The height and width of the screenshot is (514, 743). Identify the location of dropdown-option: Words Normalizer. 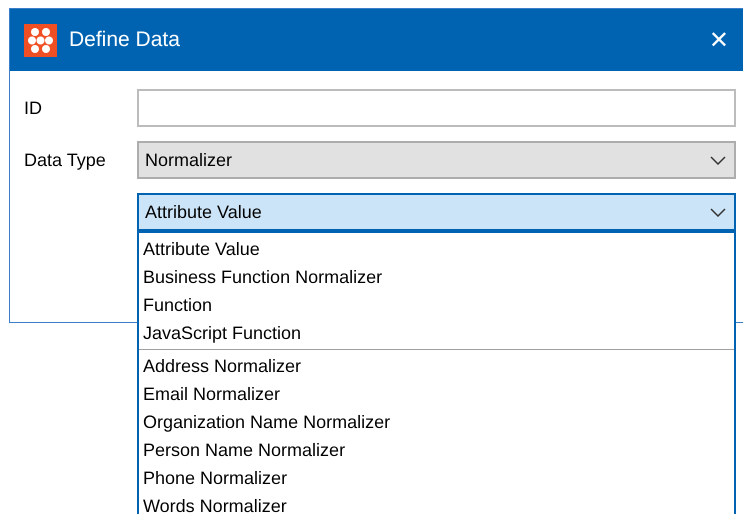
(438, 503).